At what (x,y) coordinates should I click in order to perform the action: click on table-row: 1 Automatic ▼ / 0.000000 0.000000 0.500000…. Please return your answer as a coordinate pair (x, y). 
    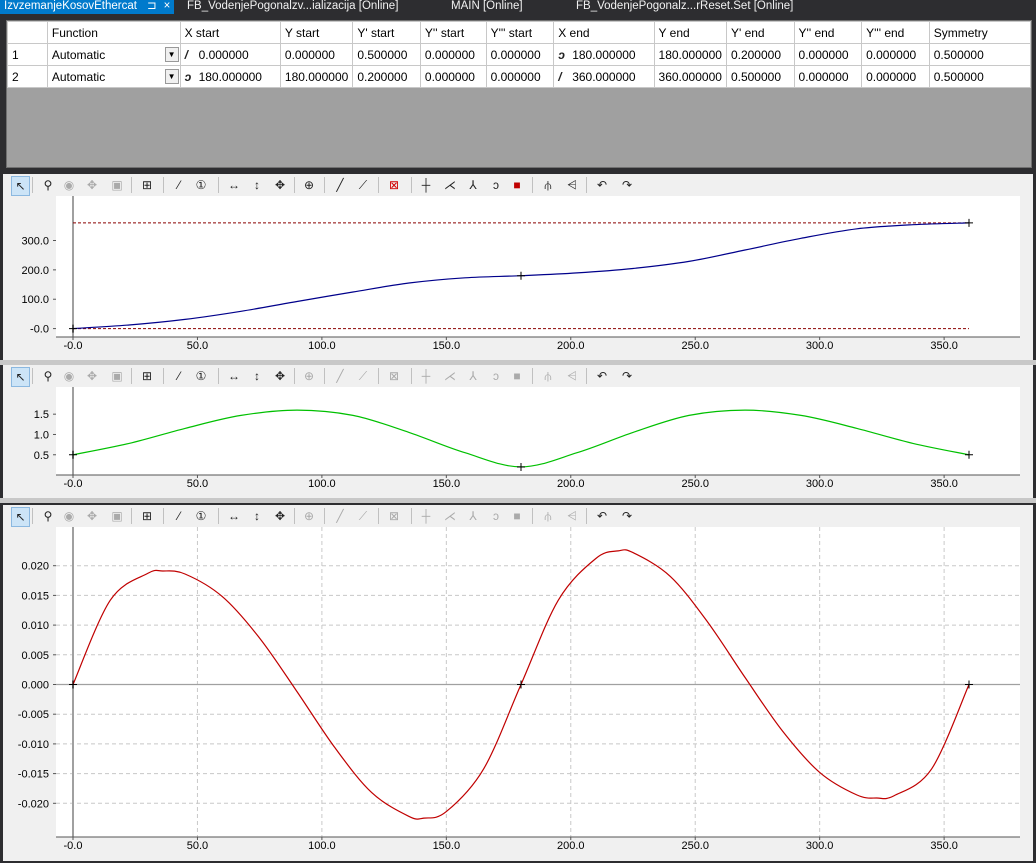
    Looking at the image, I should click on (519, 54).